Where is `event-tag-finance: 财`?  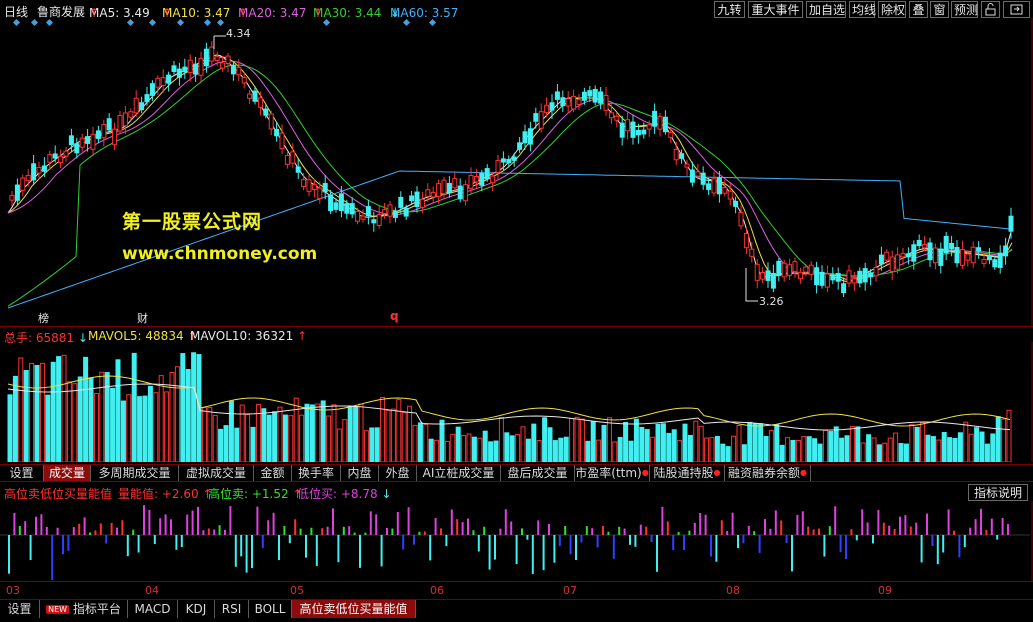
event-tag-finance: 财 is located at coordinates (142, 318).